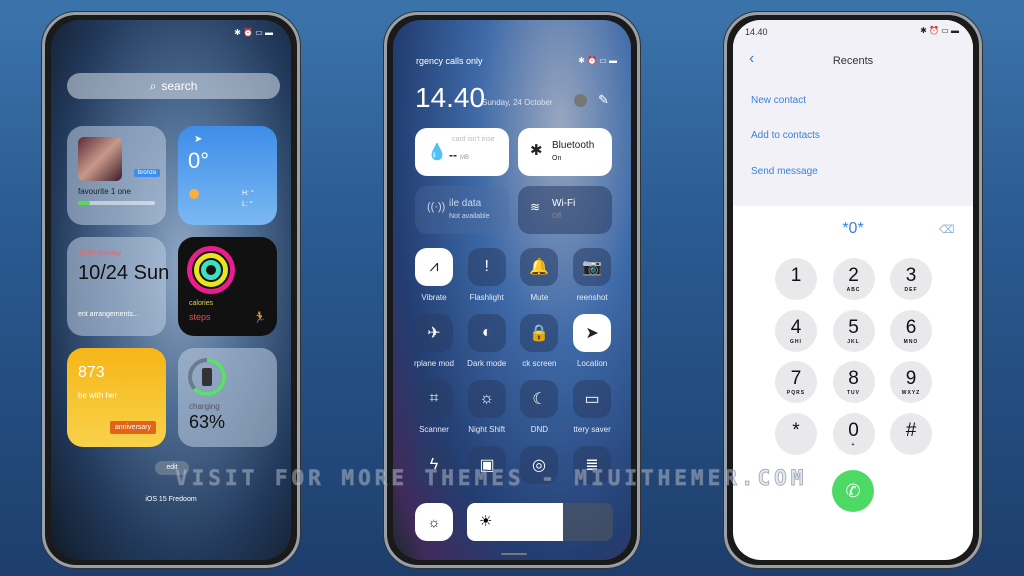 The image size is (1024, 576). I want to click on flashlight-icon: ǃ, so click(486, 266).